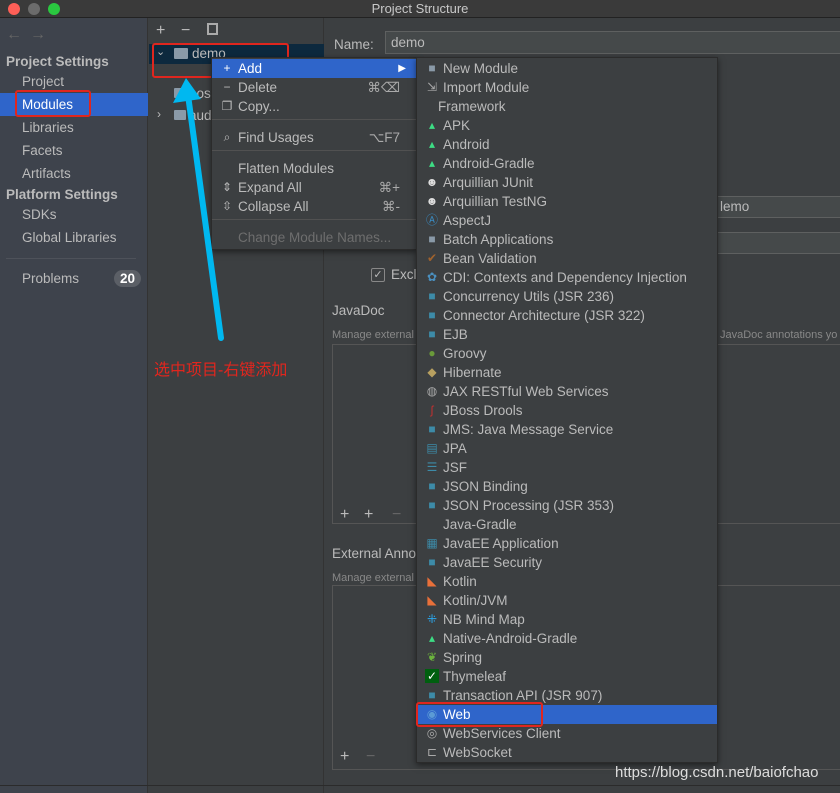  Describe the element at coordinates (717, 772) in the screenshot. I see `watermark: https://blog.csdn.net/baiofchao` at that location.